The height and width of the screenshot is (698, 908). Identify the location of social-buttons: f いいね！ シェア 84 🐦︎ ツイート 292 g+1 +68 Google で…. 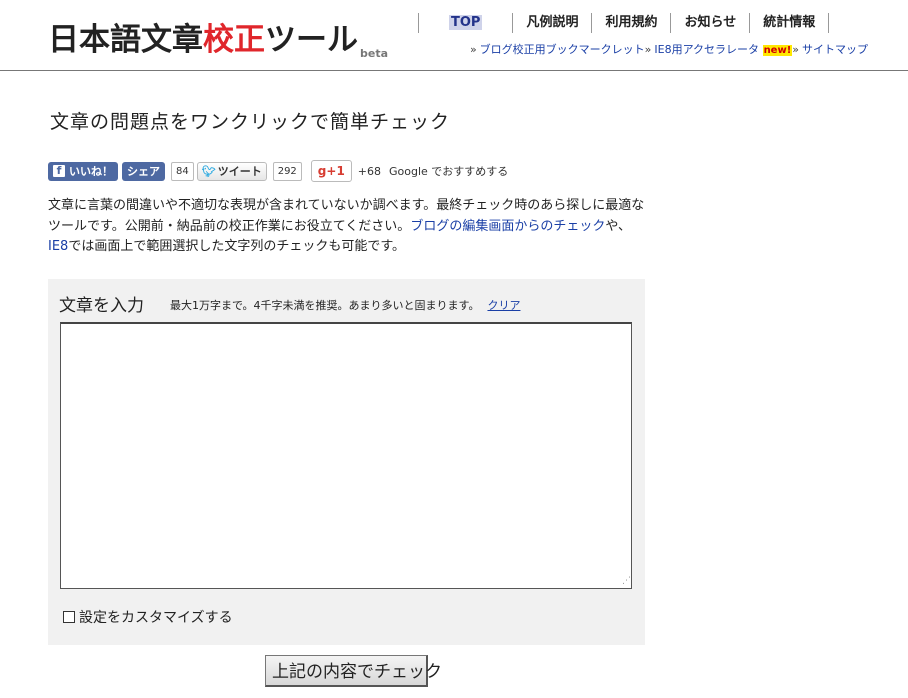
(278, 171).